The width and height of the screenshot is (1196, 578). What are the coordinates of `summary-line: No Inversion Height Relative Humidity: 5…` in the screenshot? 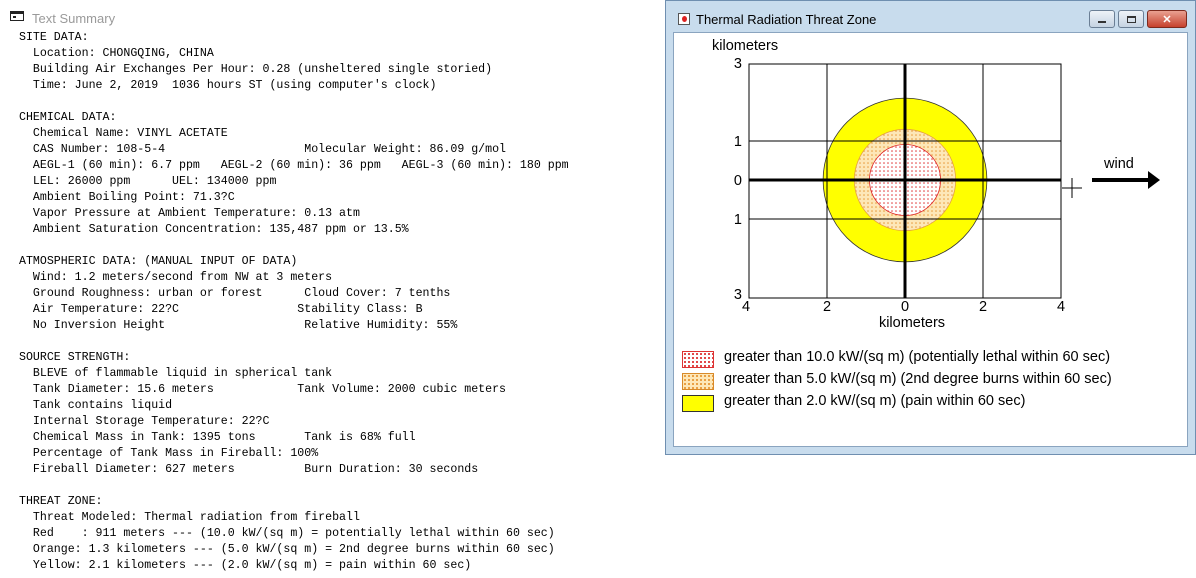 It's located at (238, 325).